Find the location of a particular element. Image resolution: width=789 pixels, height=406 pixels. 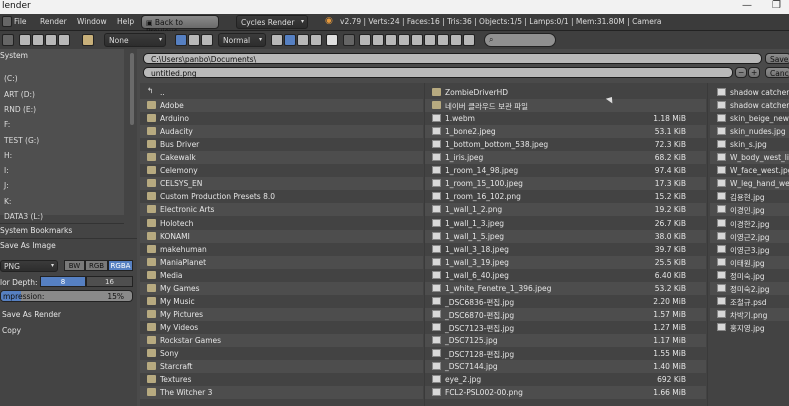

file-row: 정미숙2.jpg is located at coordinates (749, 288).